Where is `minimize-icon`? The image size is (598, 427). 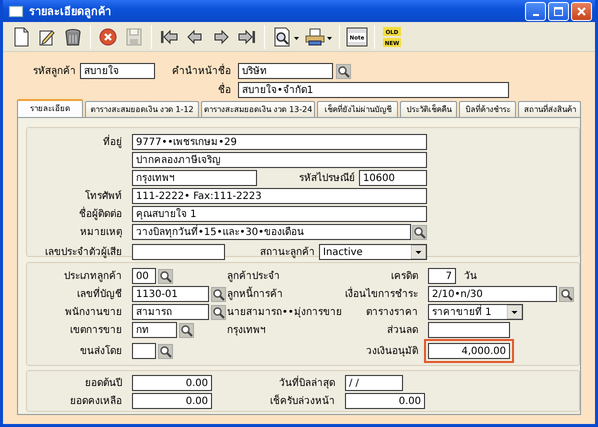
minimize-icon is located at coordinates (535, 15).